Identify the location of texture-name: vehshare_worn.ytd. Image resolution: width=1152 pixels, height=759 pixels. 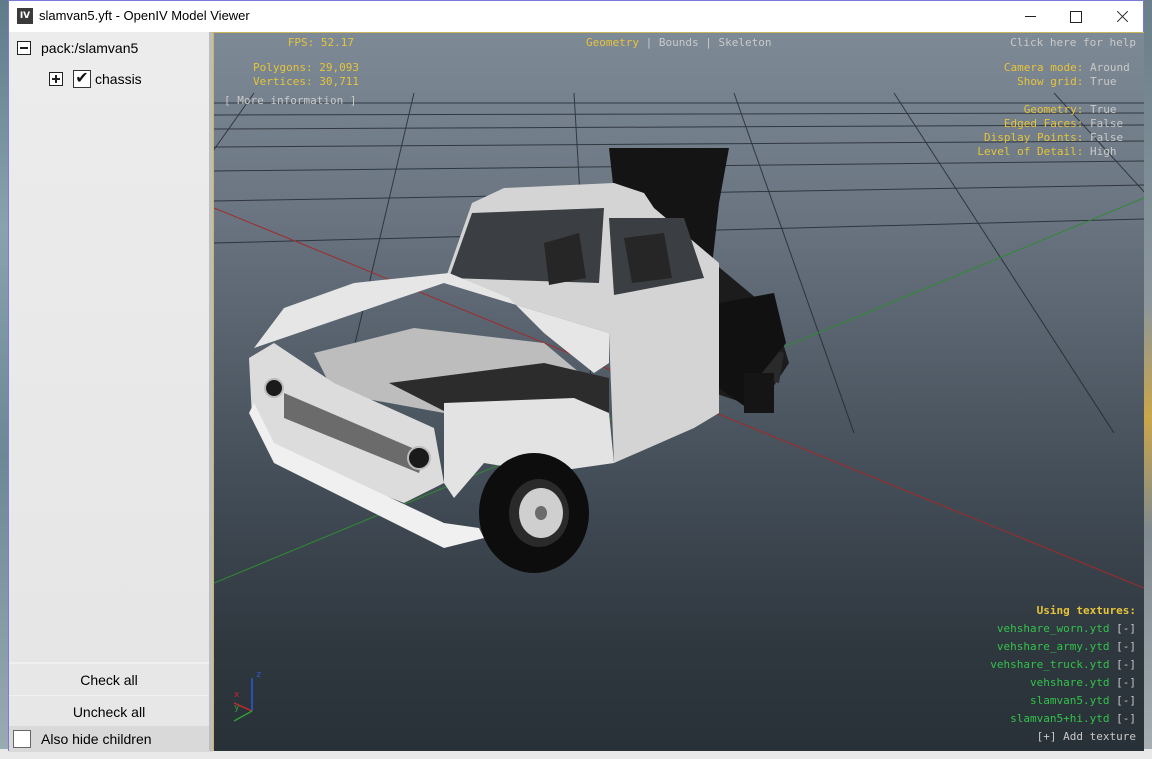
(1053, 628).